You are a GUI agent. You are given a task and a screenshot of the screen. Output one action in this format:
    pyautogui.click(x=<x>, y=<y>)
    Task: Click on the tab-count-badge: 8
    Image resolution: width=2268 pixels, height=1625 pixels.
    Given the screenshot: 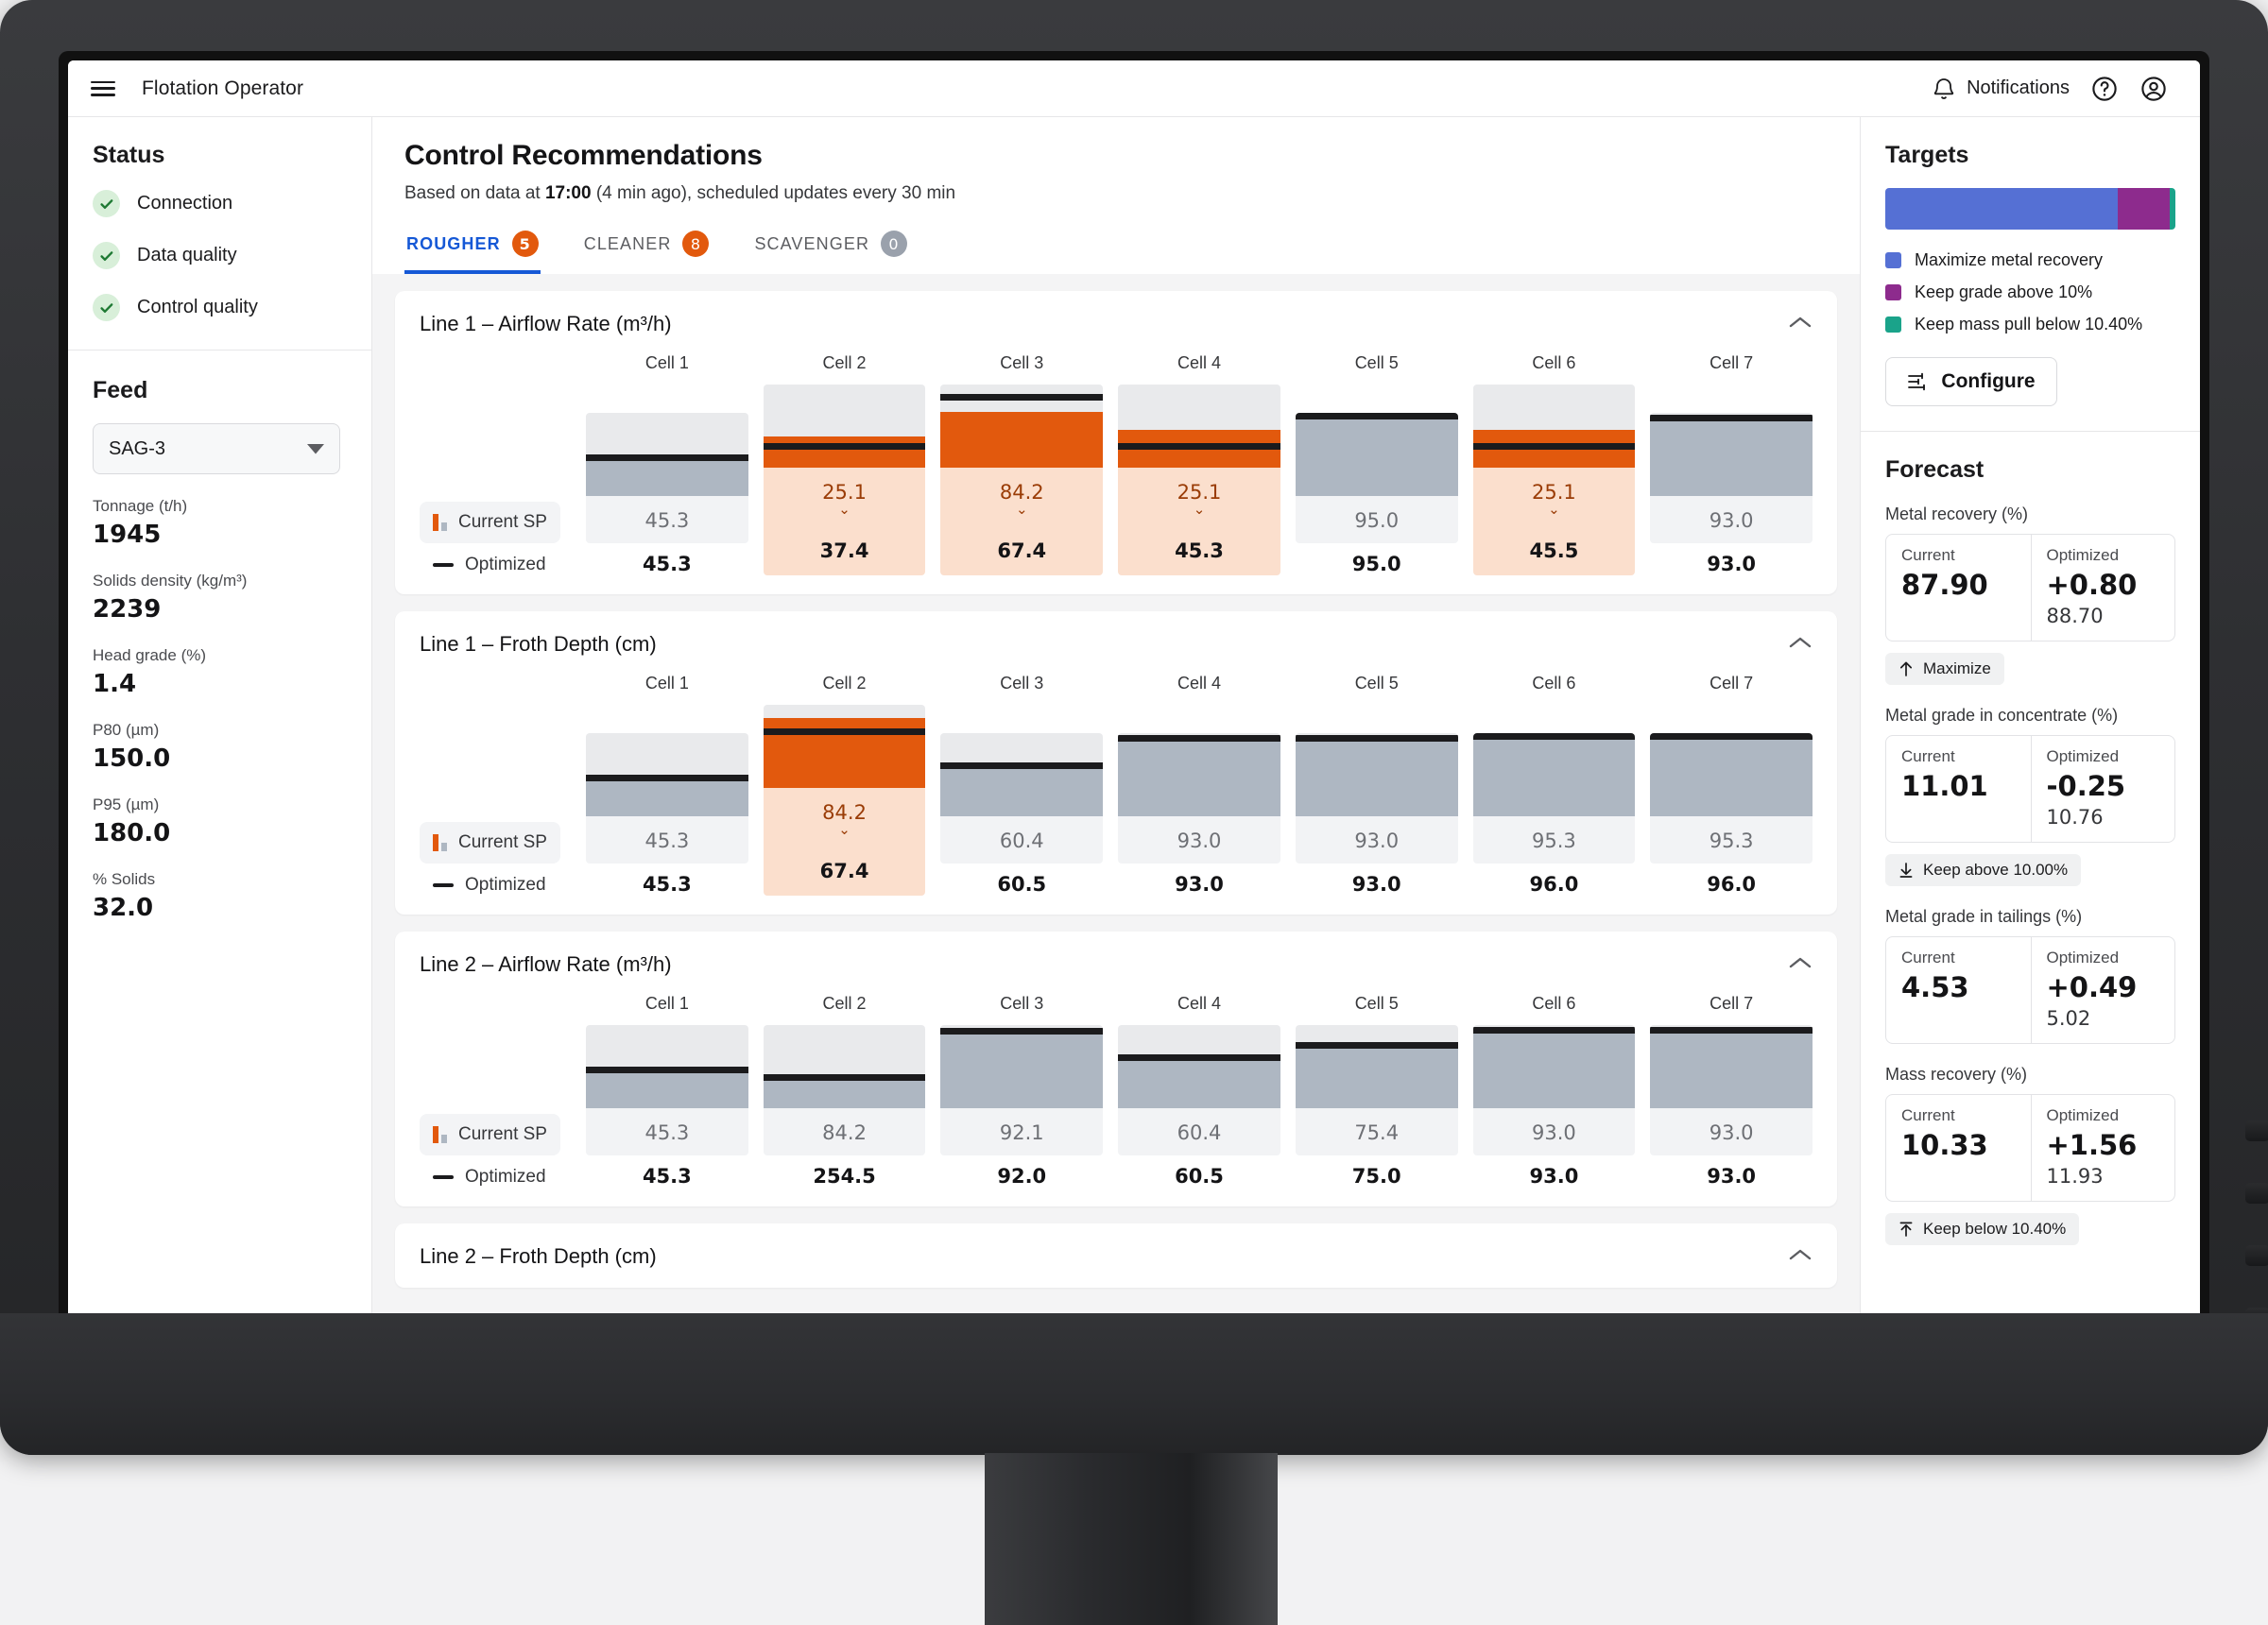 What is the action you would take?
    pyautogui.click(x=696, y=244)
    